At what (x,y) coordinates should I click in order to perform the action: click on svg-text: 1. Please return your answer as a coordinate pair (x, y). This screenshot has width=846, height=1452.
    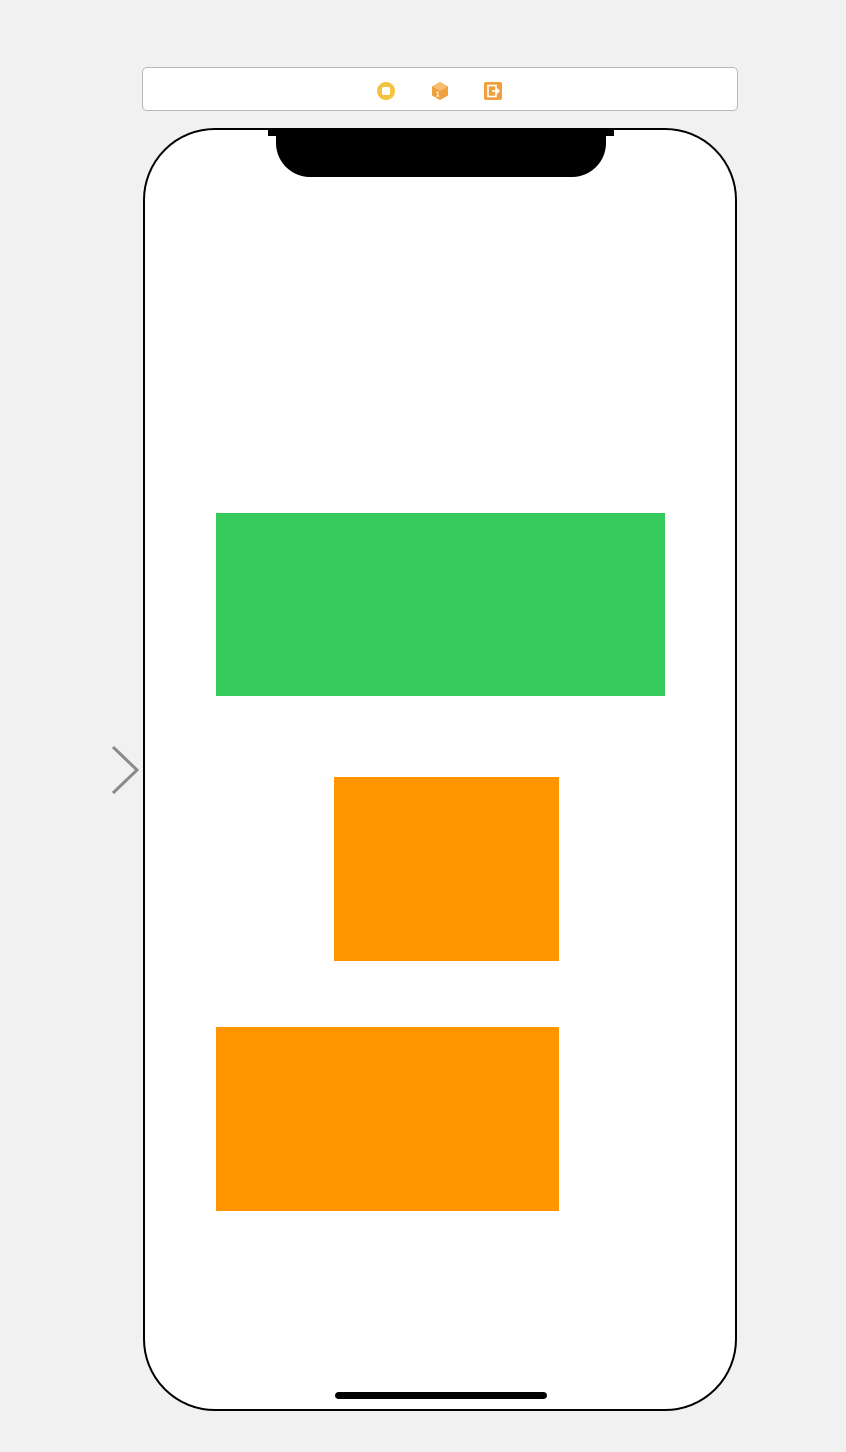
    Looking at the image, I should click on (438, 95).